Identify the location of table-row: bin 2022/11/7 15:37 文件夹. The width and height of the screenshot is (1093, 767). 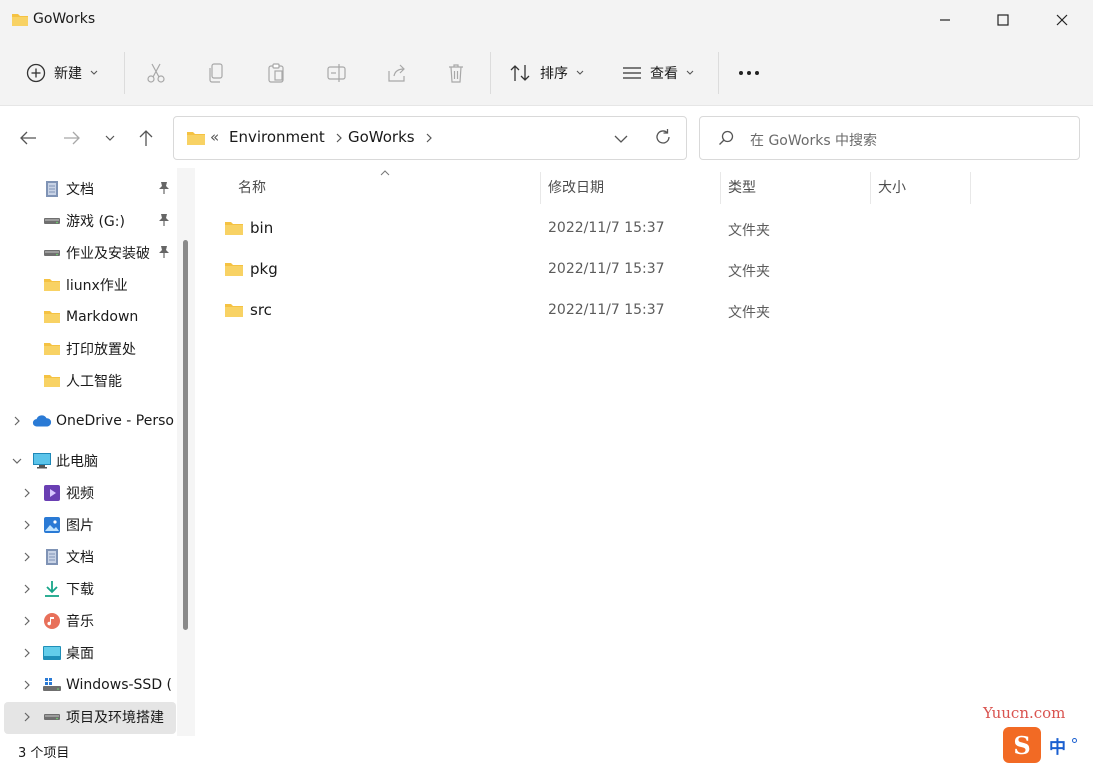
(644, 229).